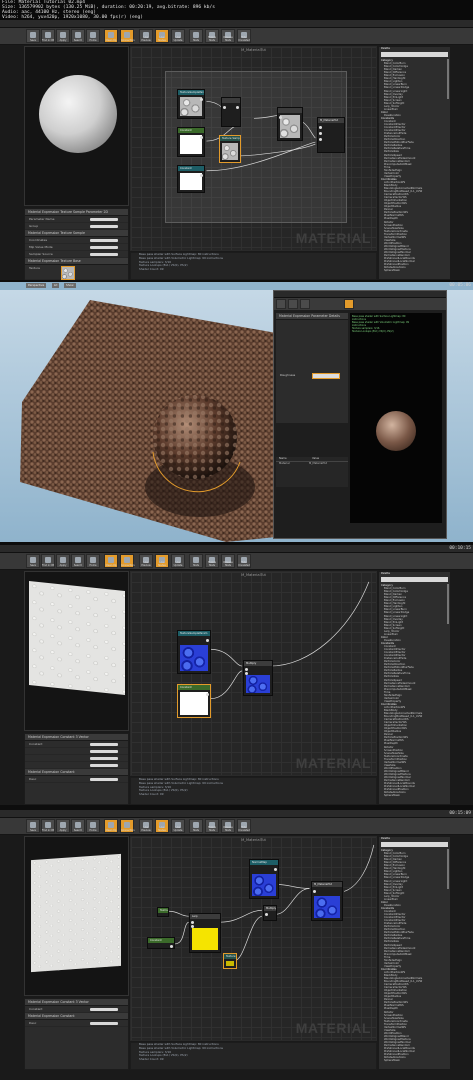  Describe the element at coordinates (290, 124) in the screenshot. I see `texture-sample-node` at that location.